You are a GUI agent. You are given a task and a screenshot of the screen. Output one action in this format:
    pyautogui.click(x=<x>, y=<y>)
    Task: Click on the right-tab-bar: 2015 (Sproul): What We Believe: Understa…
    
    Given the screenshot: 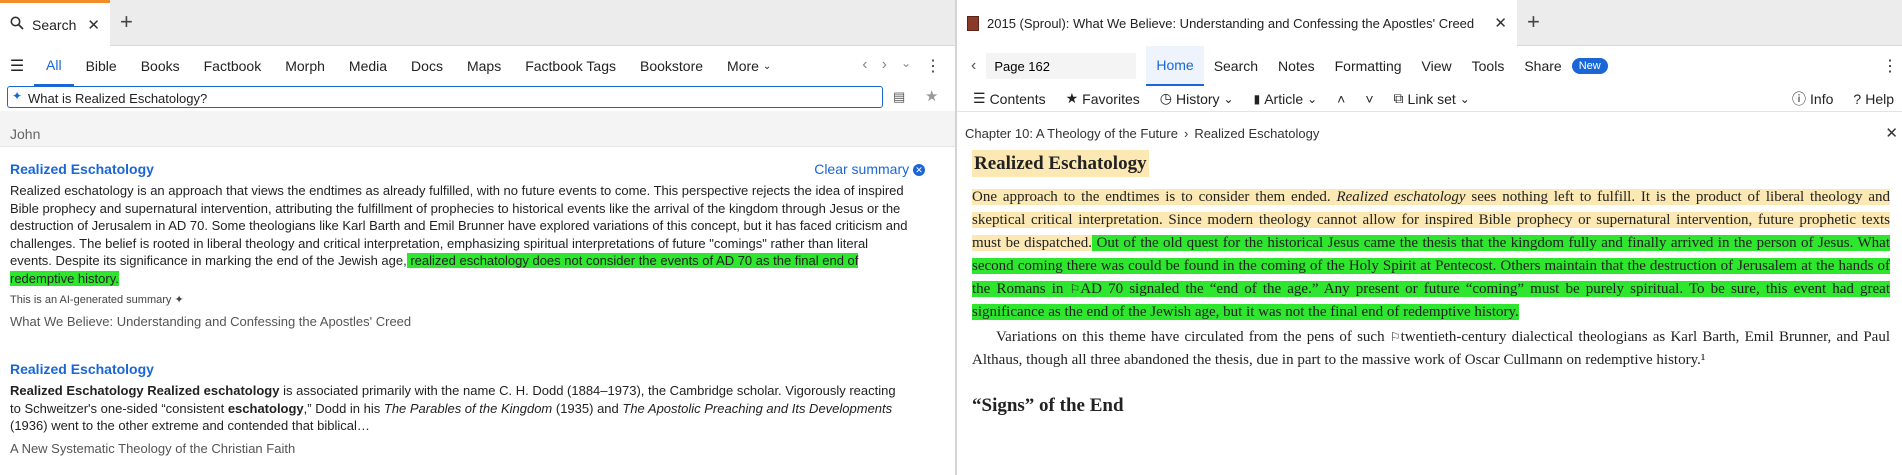 What is the action you would take?
    pyautogui.click(x=1429, y=23)
    